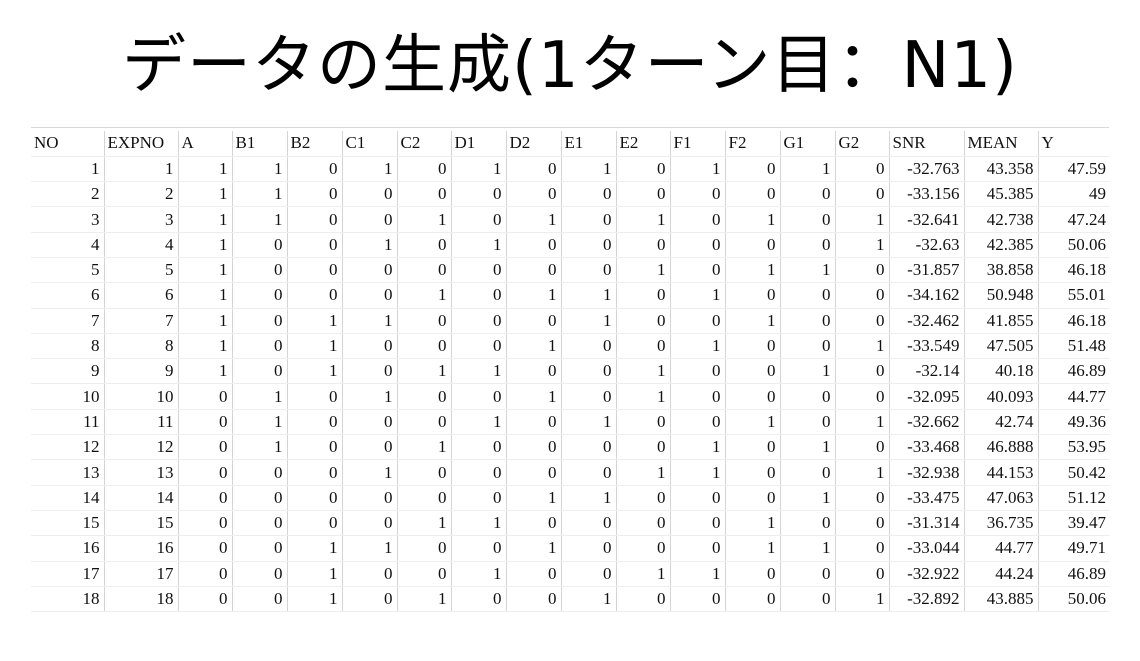 This screenshot has width=1140, height=661. What do you see at coordinates (926, 295) in the screenshot?
I see `table-cell: -34.162` at bounding box center [926, 295].